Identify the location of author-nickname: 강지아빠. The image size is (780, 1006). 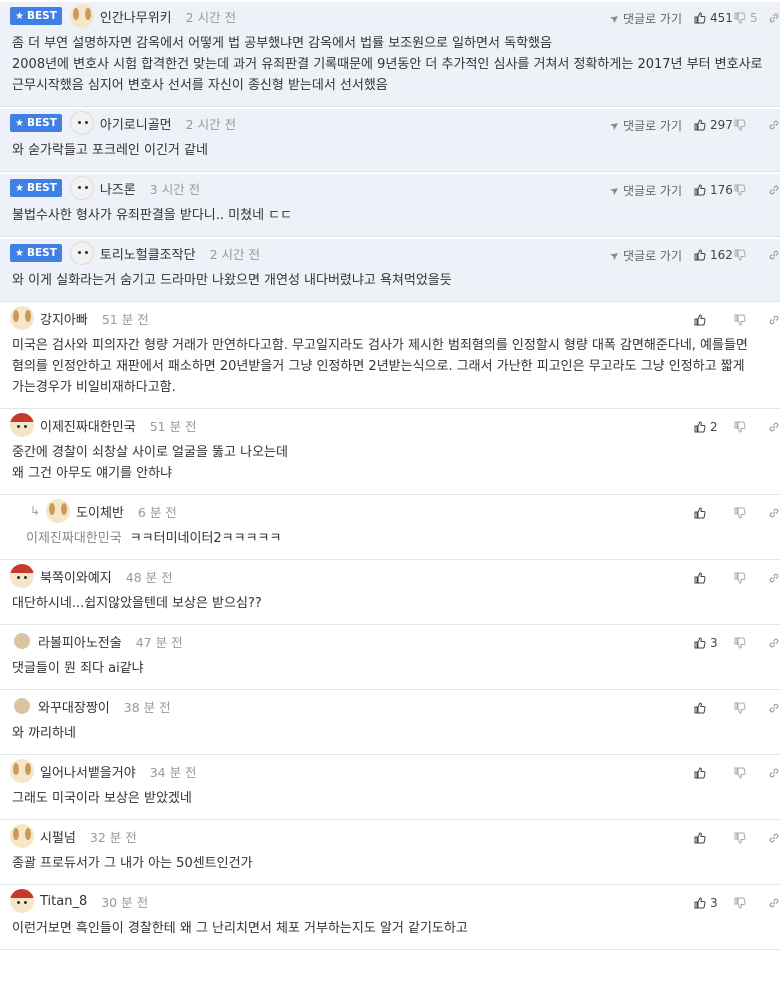
(64, 318).